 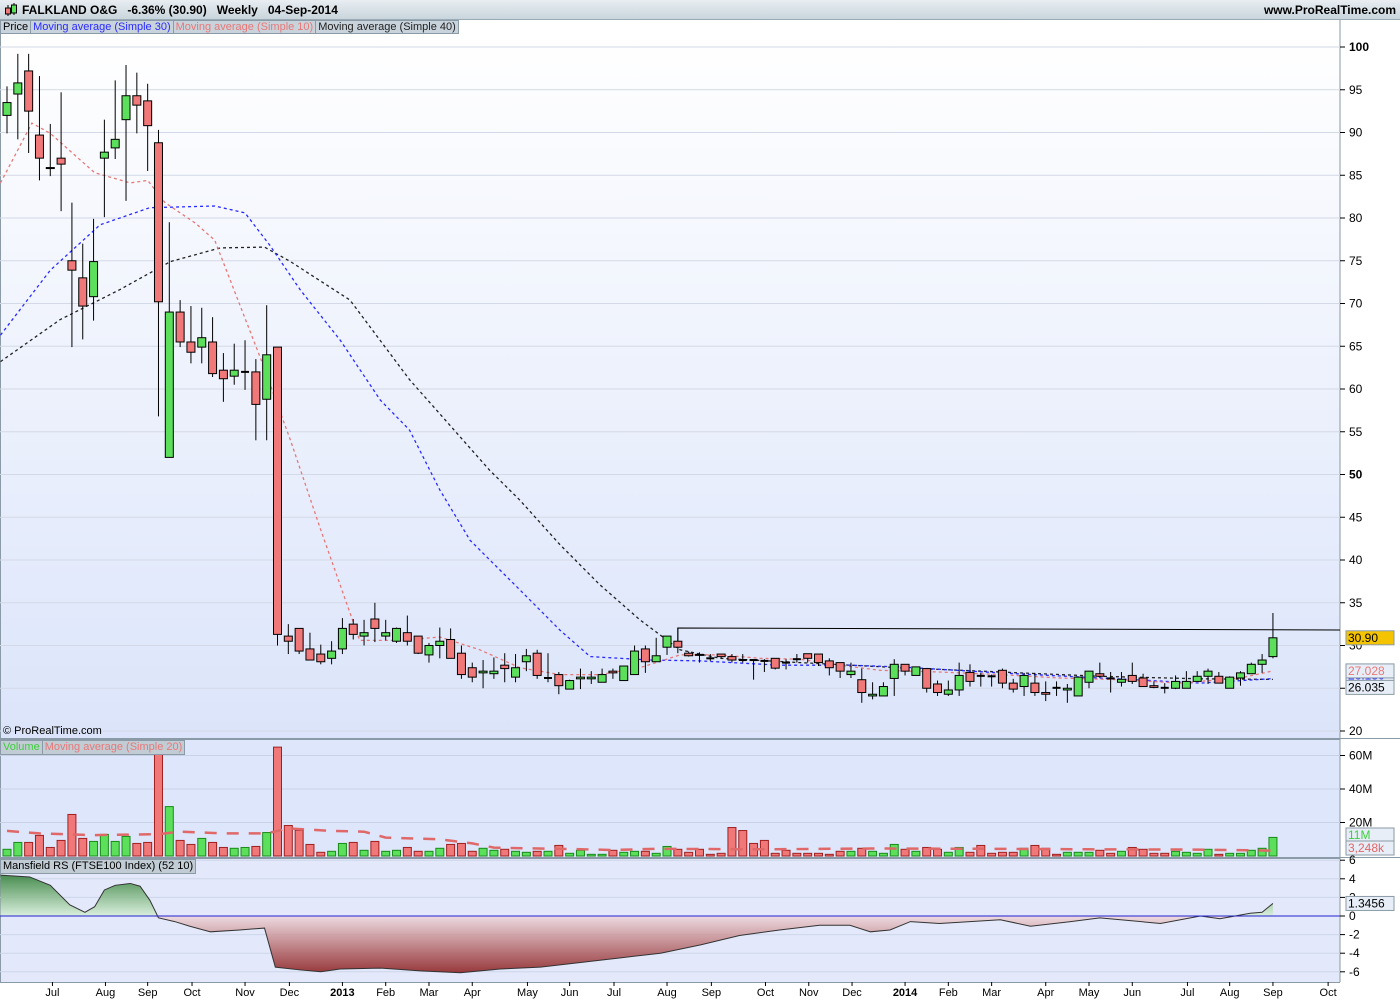 I want to click on legend-volume: Volume, so click(x=21, y=747).